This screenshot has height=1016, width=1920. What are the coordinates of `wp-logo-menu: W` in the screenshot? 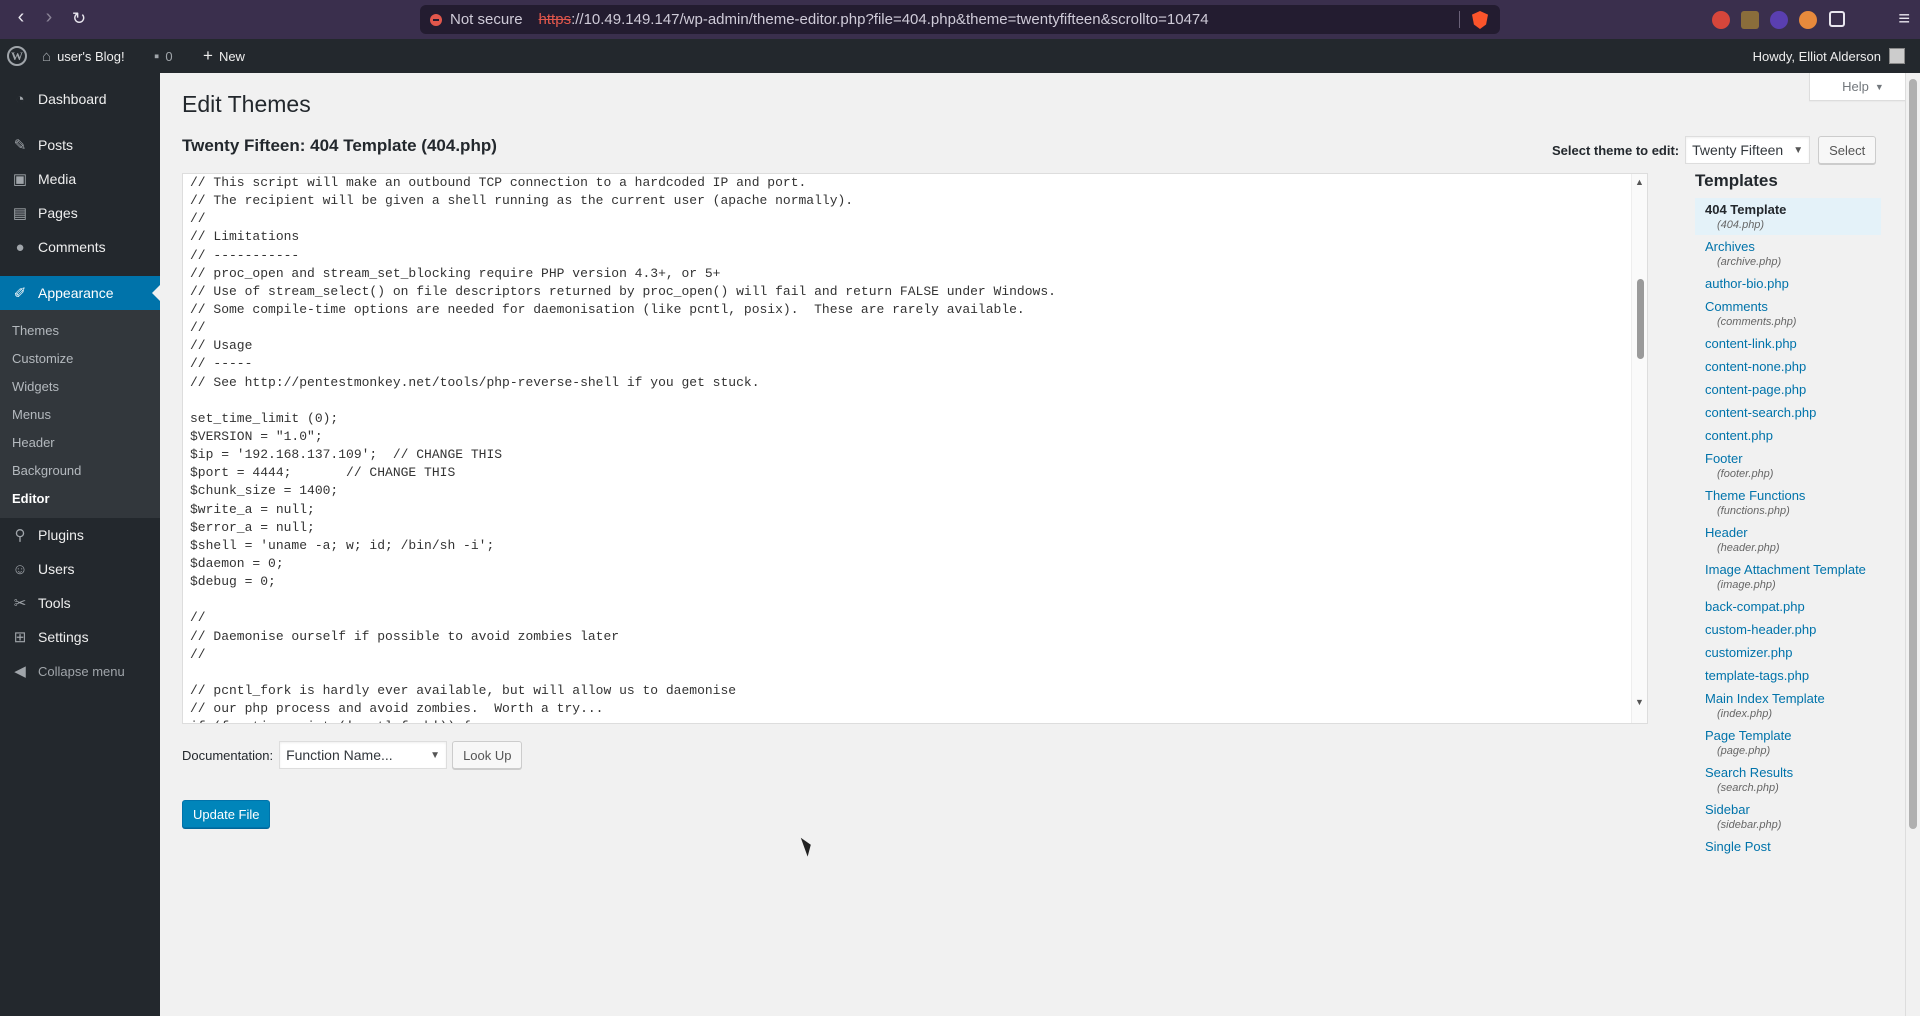 It's located at (17, 56).